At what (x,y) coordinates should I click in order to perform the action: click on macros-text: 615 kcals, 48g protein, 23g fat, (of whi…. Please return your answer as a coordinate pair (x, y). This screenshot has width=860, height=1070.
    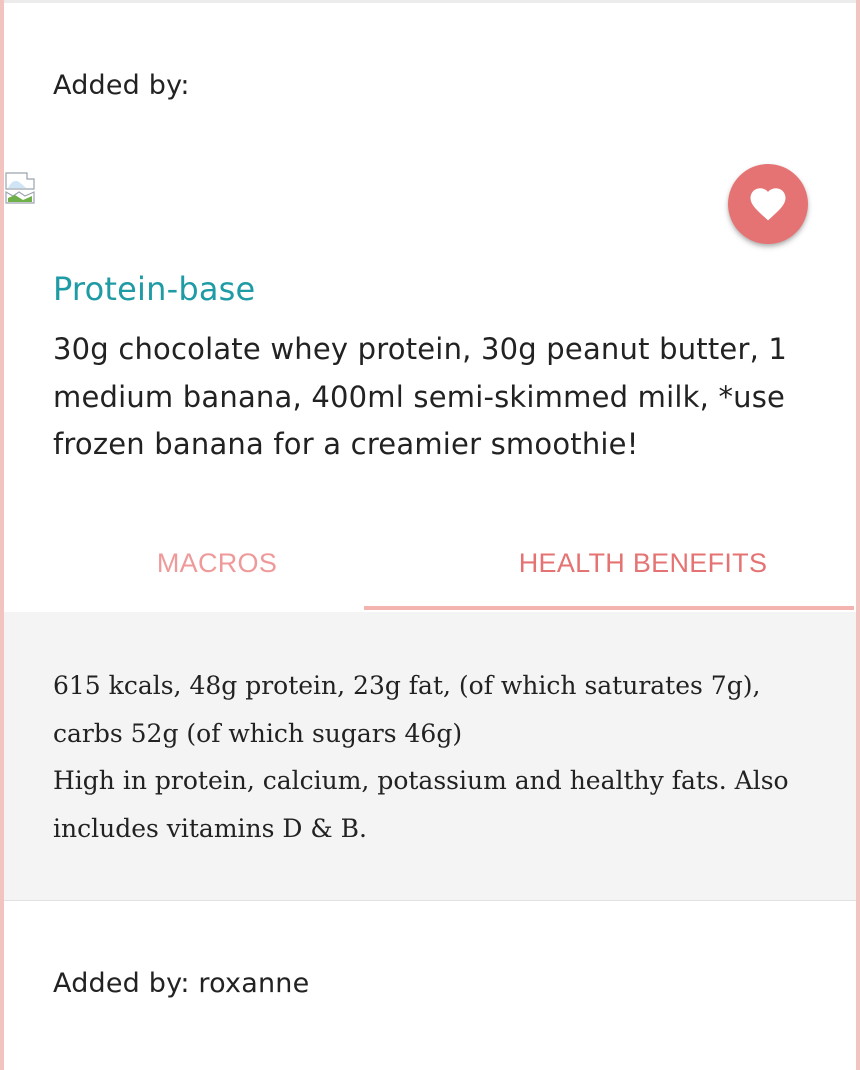
    Looking at the image, I should click on (407, 709).